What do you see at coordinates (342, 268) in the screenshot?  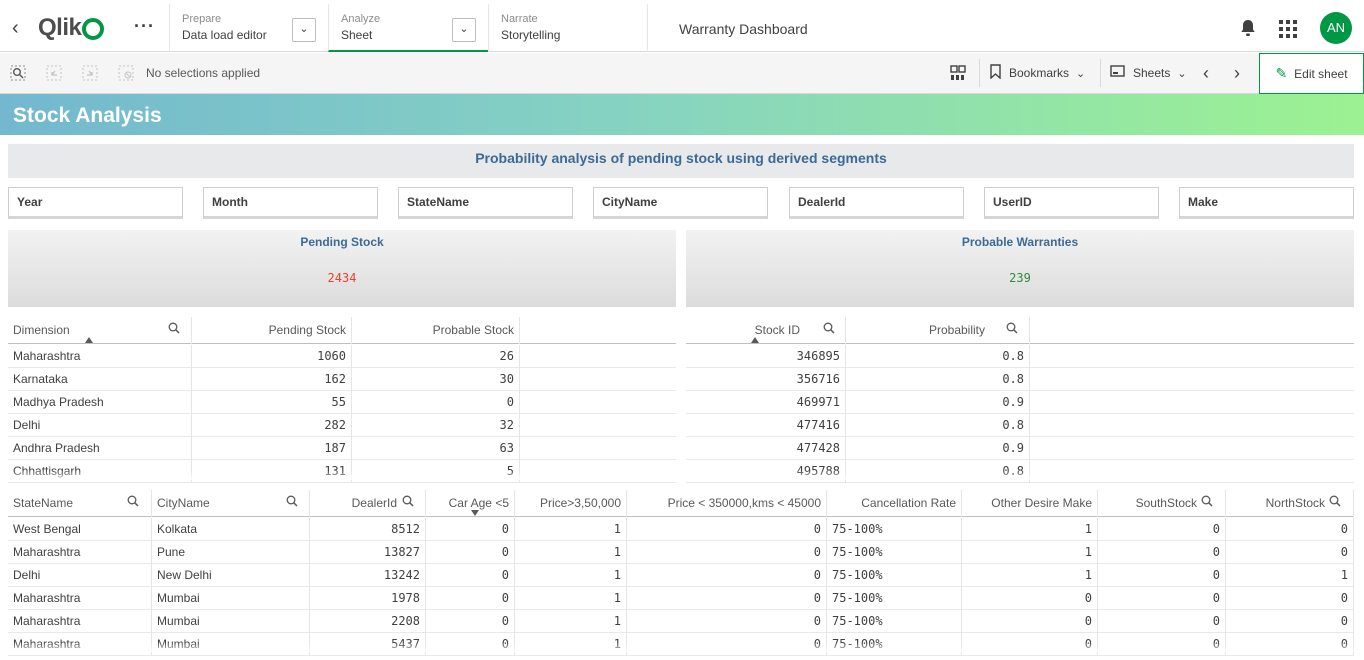 I see `kpi-pending-stock: Pending Stock 2434` at bounding box center [342, 268].